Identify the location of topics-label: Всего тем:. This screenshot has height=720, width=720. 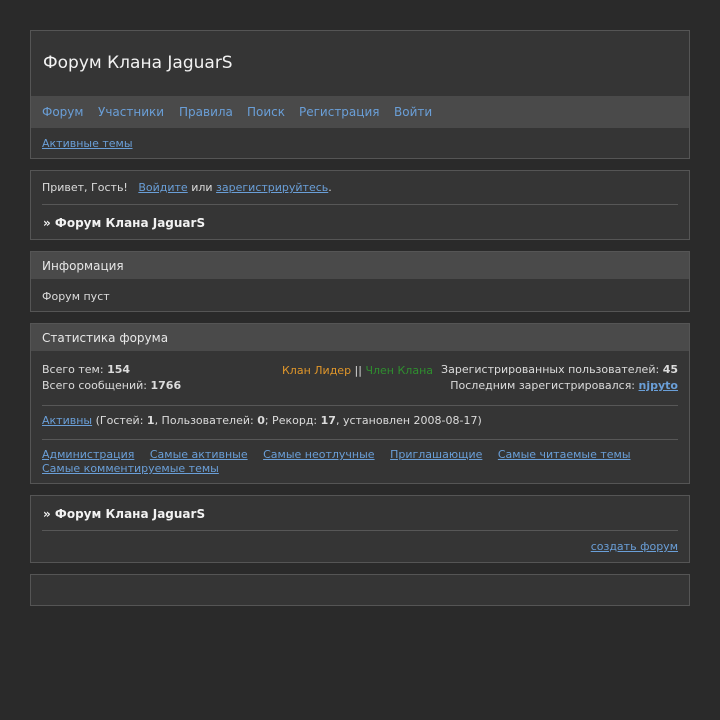
(73, 369).